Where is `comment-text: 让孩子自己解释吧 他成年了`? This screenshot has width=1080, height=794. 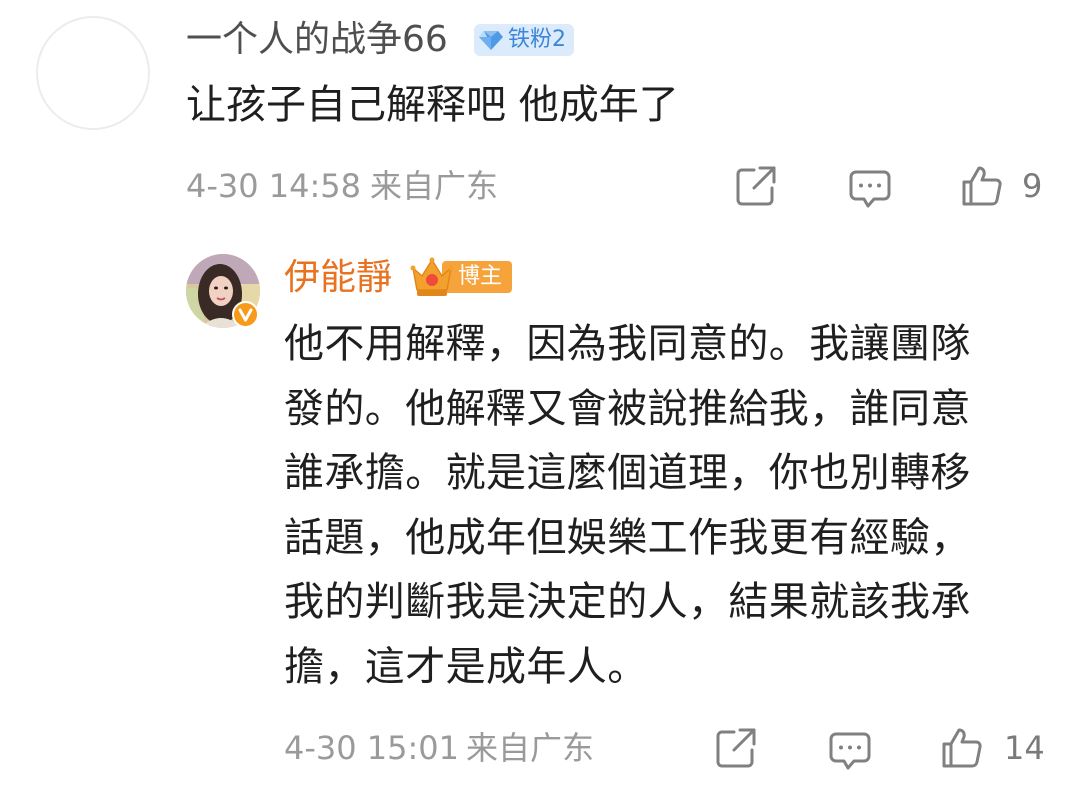 comment-text: 让孩子自己解释吧 他成年了 is located at coordinates (432, 105).